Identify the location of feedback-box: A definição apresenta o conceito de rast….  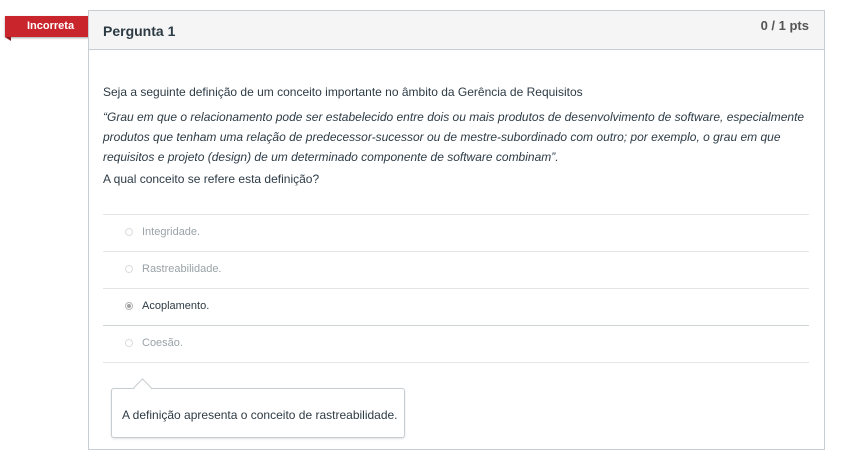
(258, 413).